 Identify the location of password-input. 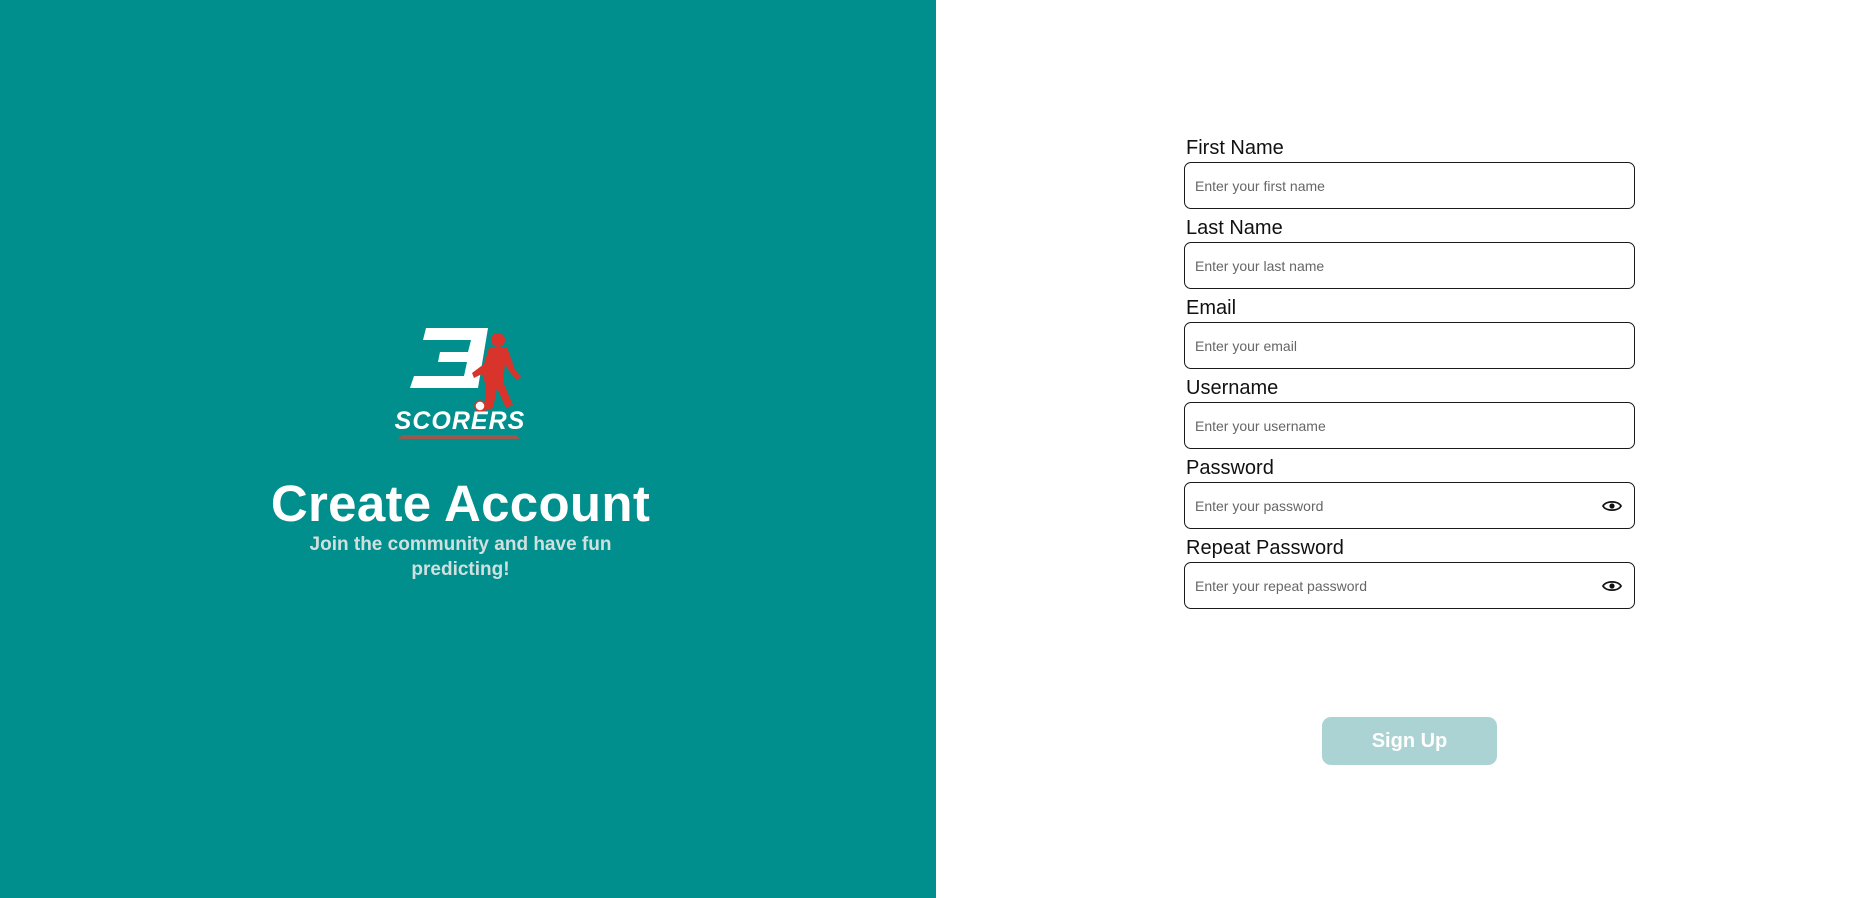
(1409, 505).